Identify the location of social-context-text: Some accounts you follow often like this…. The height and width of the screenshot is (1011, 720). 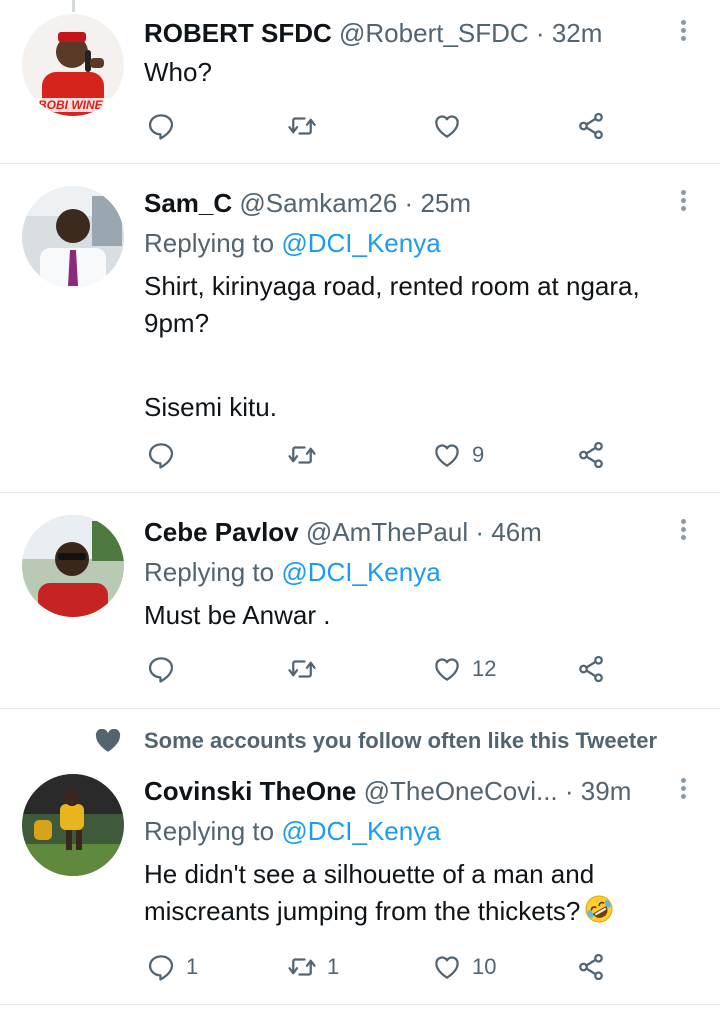
(401, 740).